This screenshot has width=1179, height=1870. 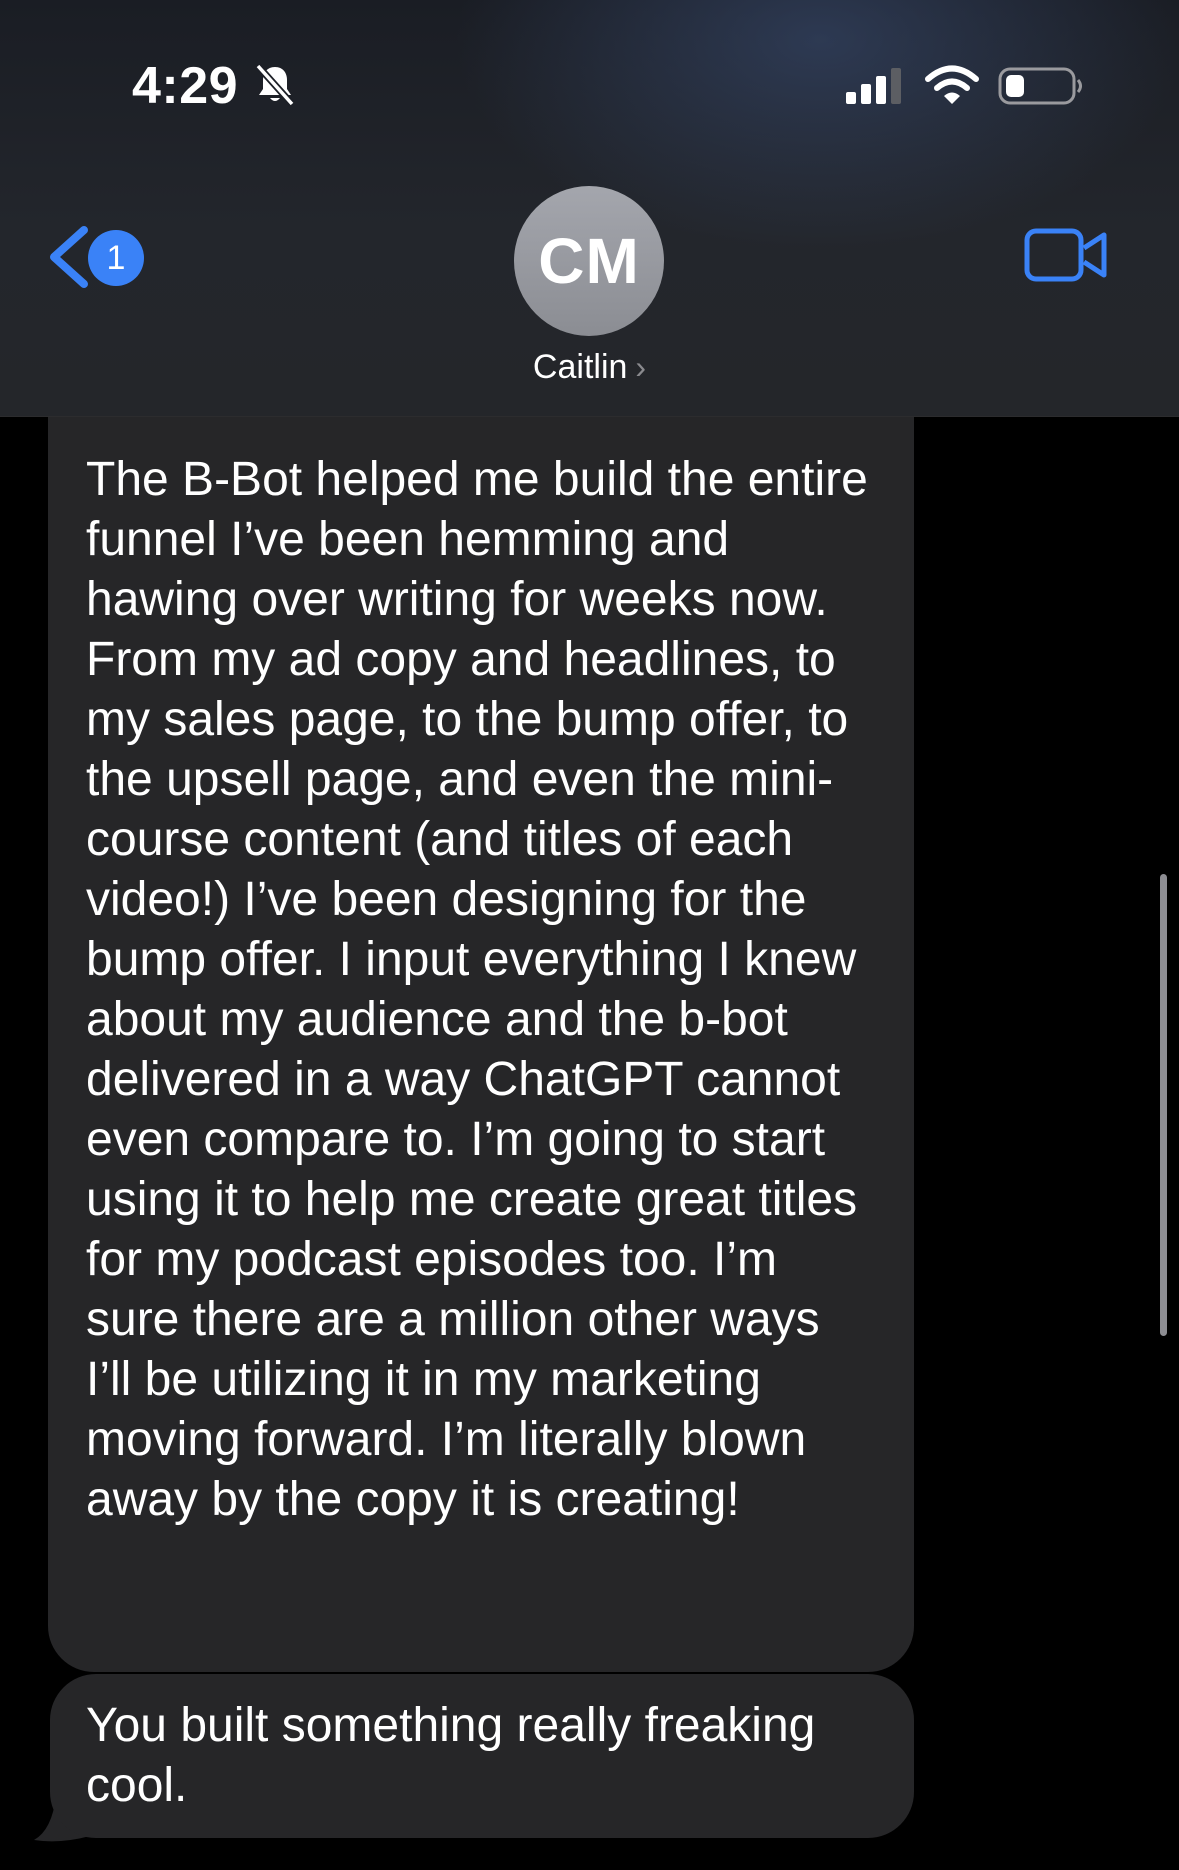 What do you see at coordinates (275, 85) in the screenshot?
I see `bell-slash-icon` at bounding box center [275, 85].